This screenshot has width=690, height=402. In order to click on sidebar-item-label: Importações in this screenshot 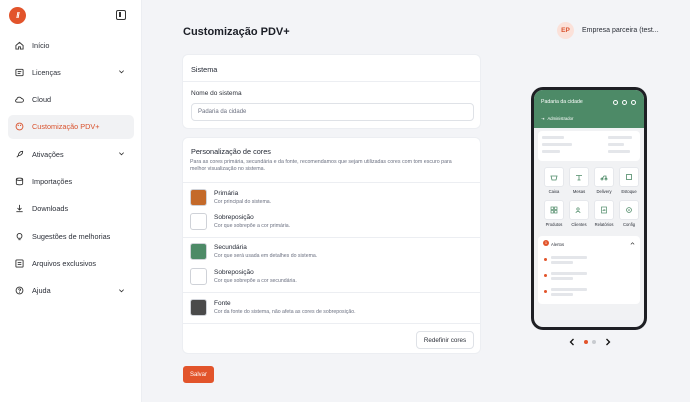, I will do `click(52, 181)`.